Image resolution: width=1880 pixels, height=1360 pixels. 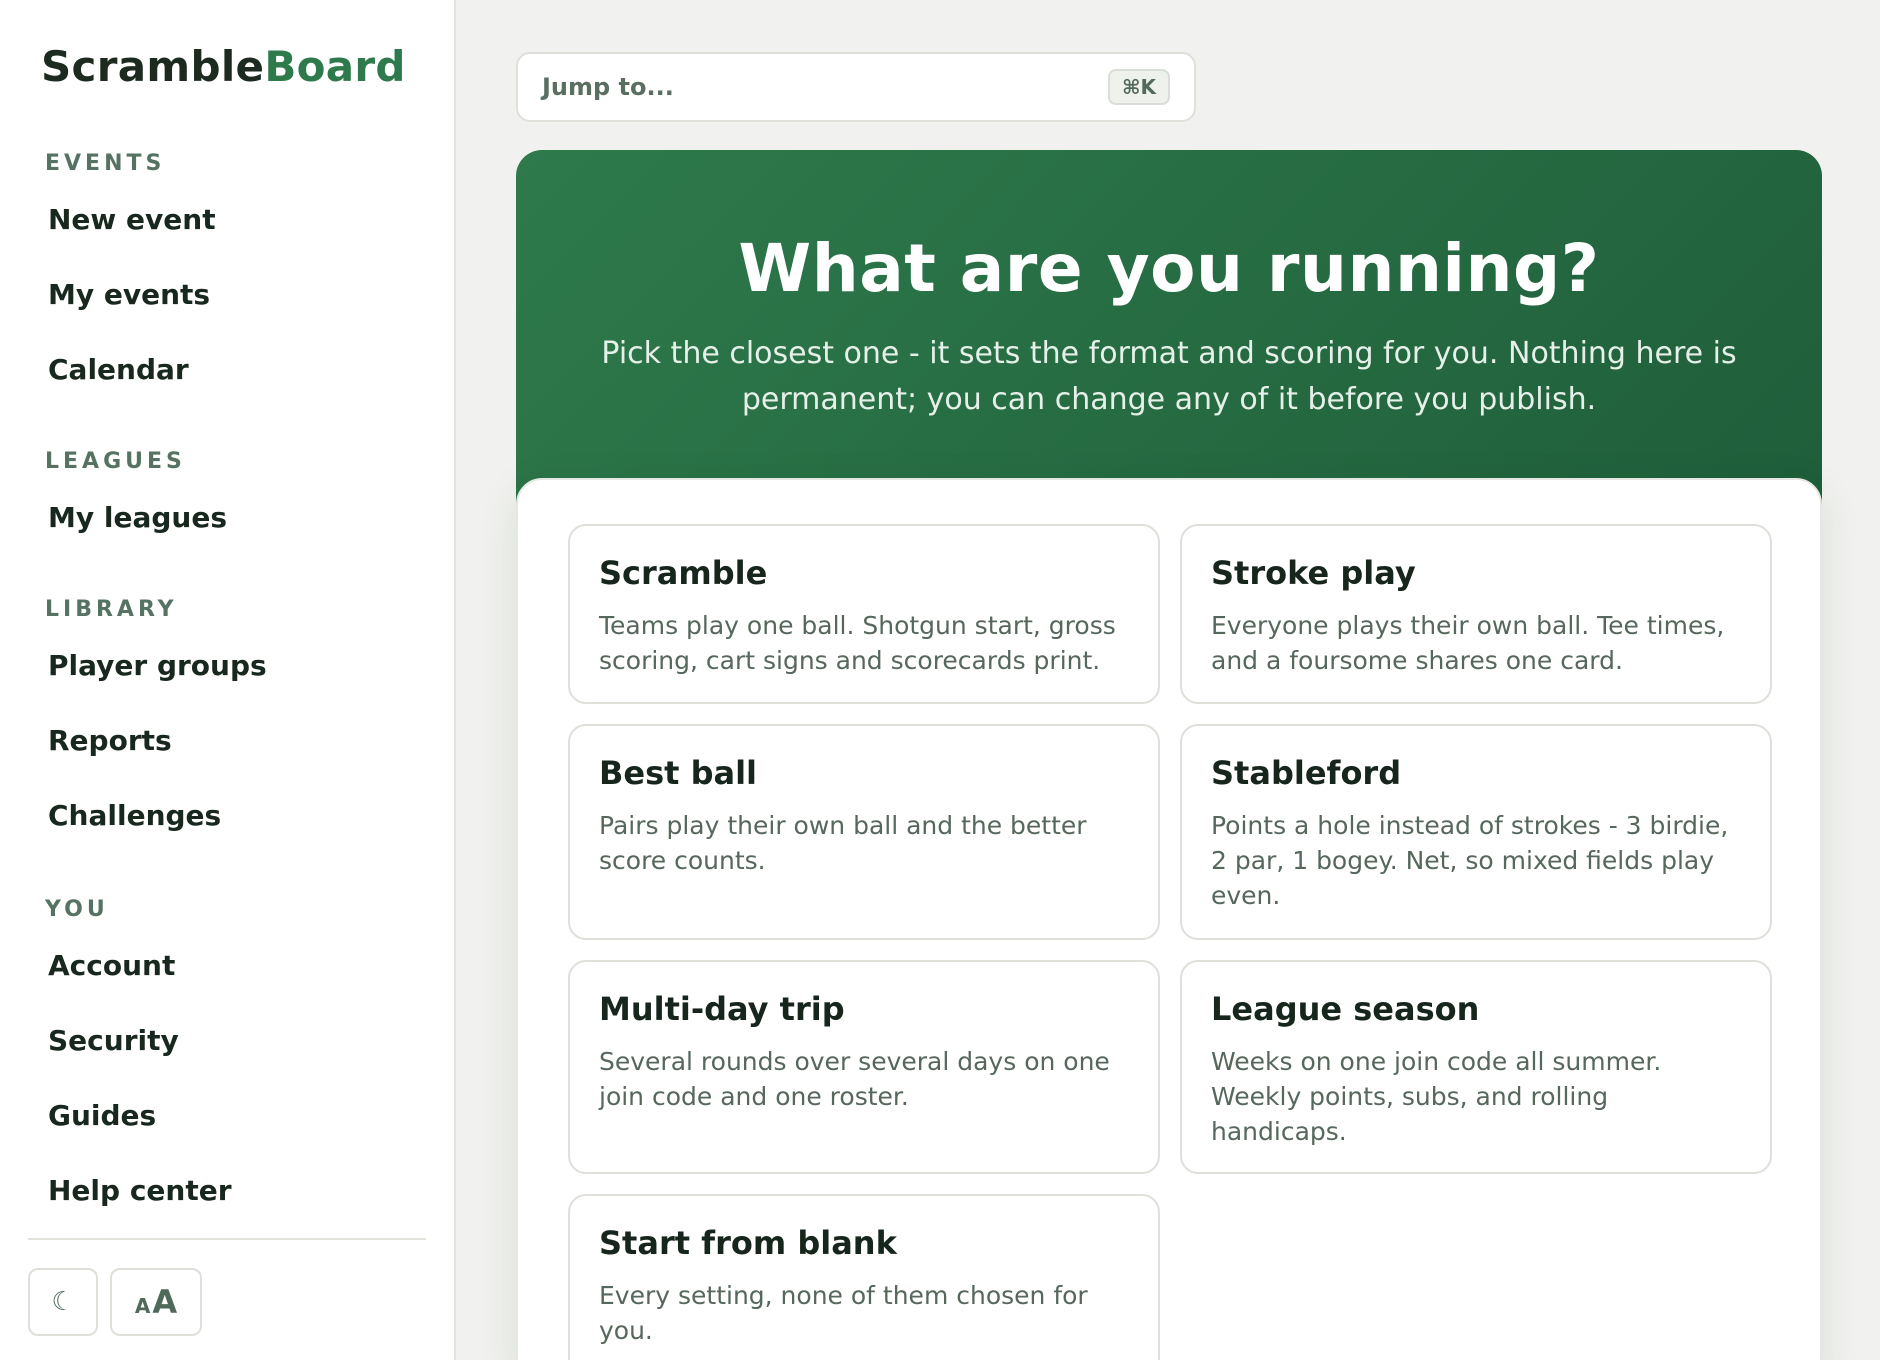 I want to click on brand-name-part1: Scramble, so click(x=153, y=66).